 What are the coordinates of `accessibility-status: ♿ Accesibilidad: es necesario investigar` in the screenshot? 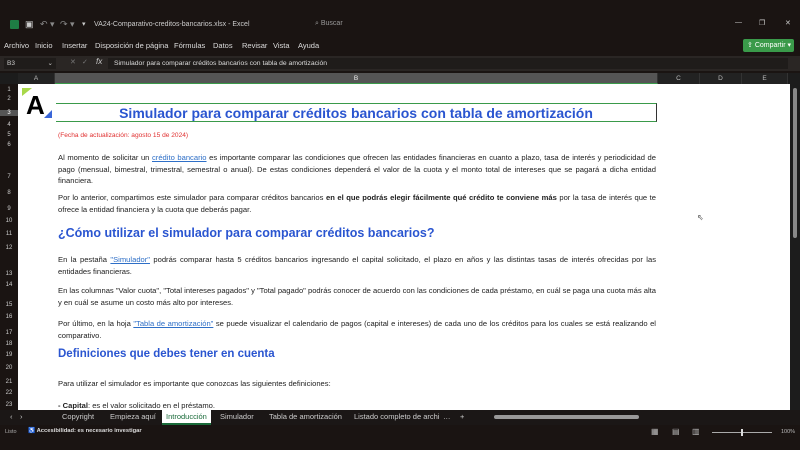 It's located at (85, 431).